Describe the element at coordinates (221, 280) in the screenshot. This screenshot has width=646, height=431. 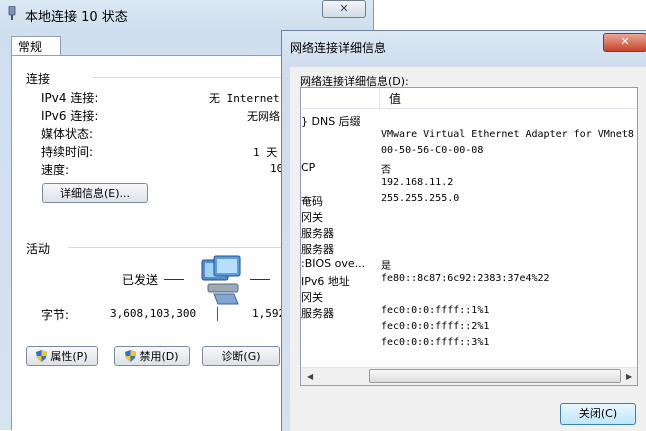
I see `network-computers-icon` at that location.